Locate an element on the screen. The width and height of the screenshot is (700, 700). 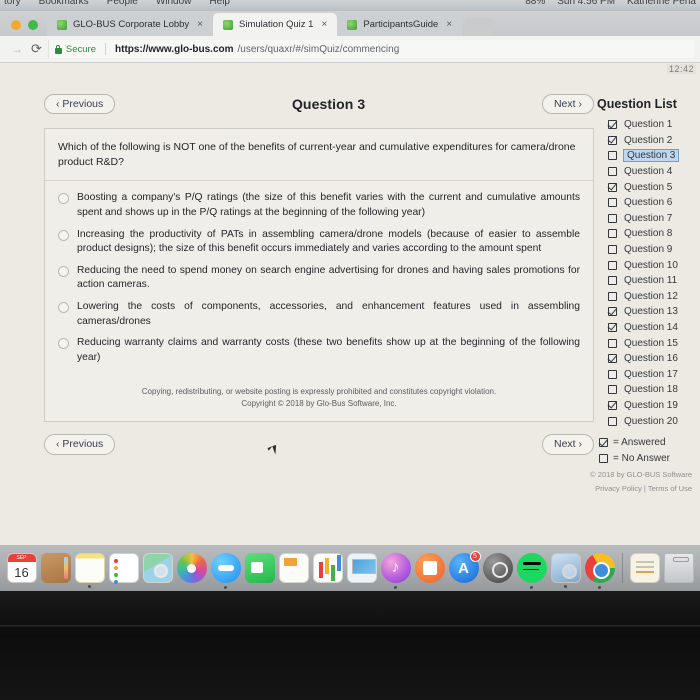
maximize-button is located at coordinates (33, 25).